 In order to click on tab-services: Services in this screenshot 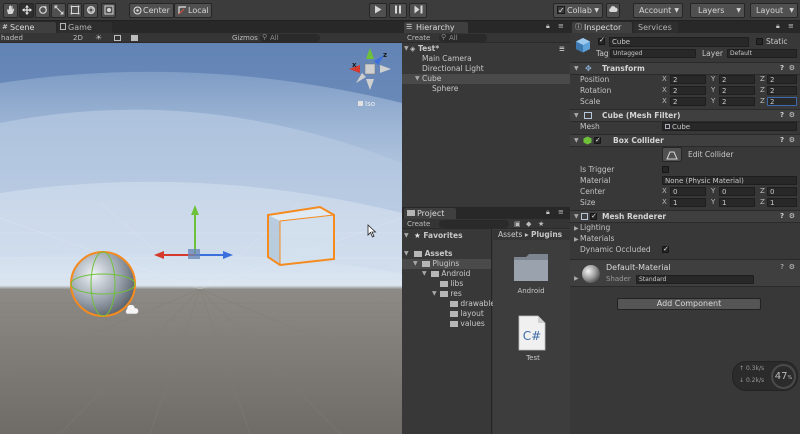, I will do `click(656, 27)`.